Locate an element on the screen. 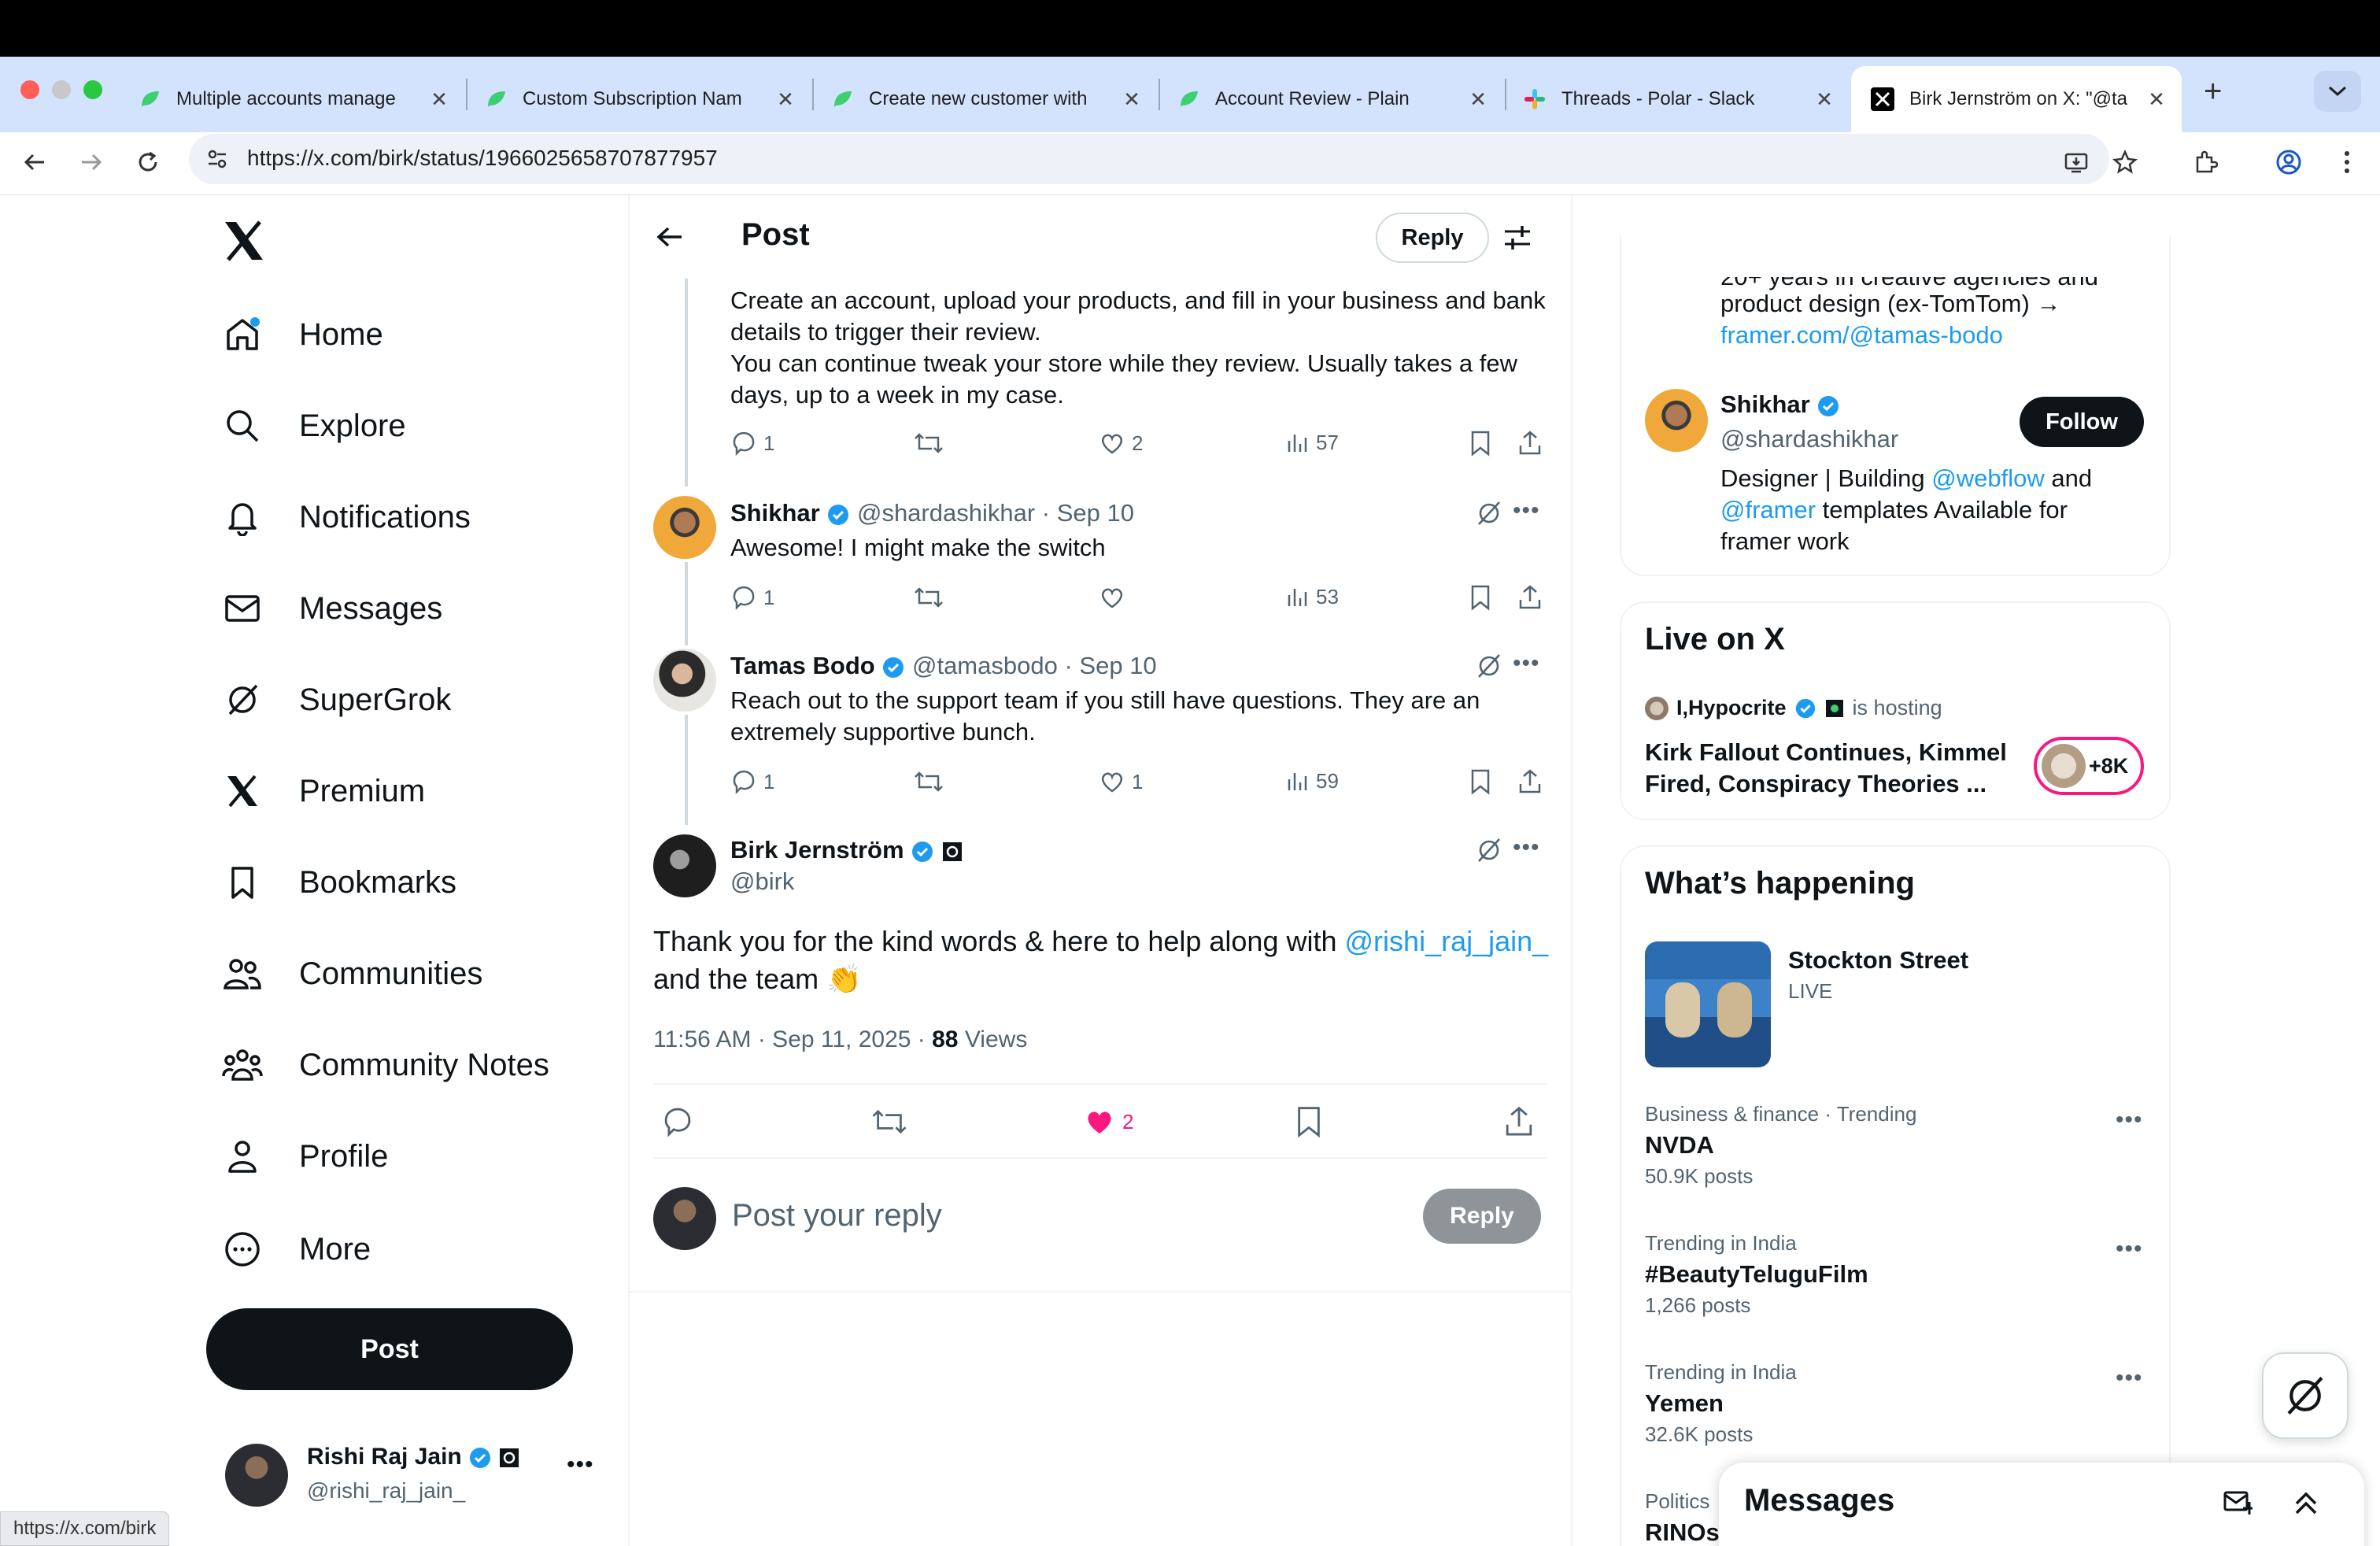 This screenshot has width=2380, height=1546. nav-premium: Premium is located at coordinates (323, 791).